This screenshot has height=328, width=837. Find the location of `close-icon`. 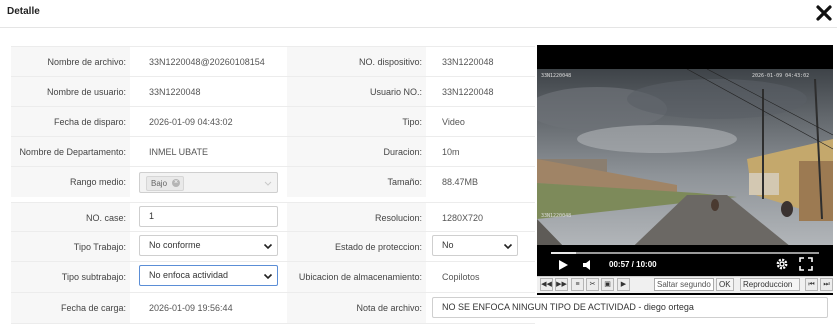

close-icon is located at coordinates (824, 13).